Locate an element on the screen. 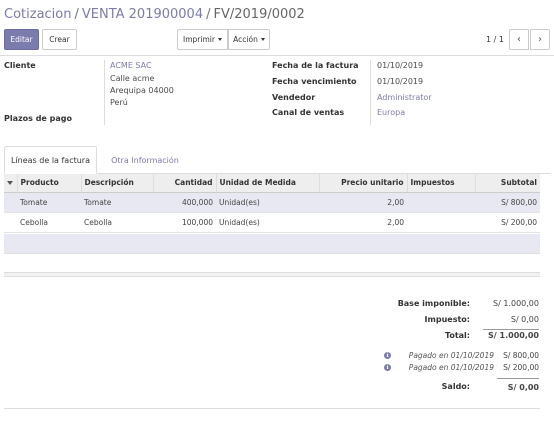 This screenshot has height=422, width=554. vendedor-label: Vendedor is located at coordinates (294, 97).